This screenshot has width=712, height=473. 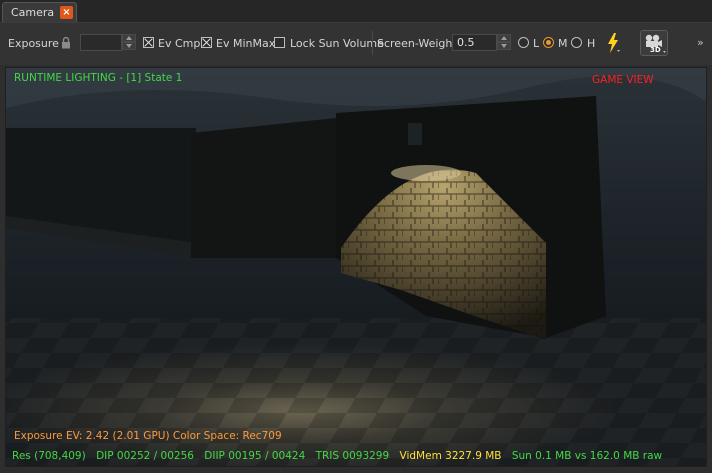 What do you see at coordinates (655, 50) in the screenshot?
I see `camera-3d-badge: 3D` at bounding box center [655, 50].